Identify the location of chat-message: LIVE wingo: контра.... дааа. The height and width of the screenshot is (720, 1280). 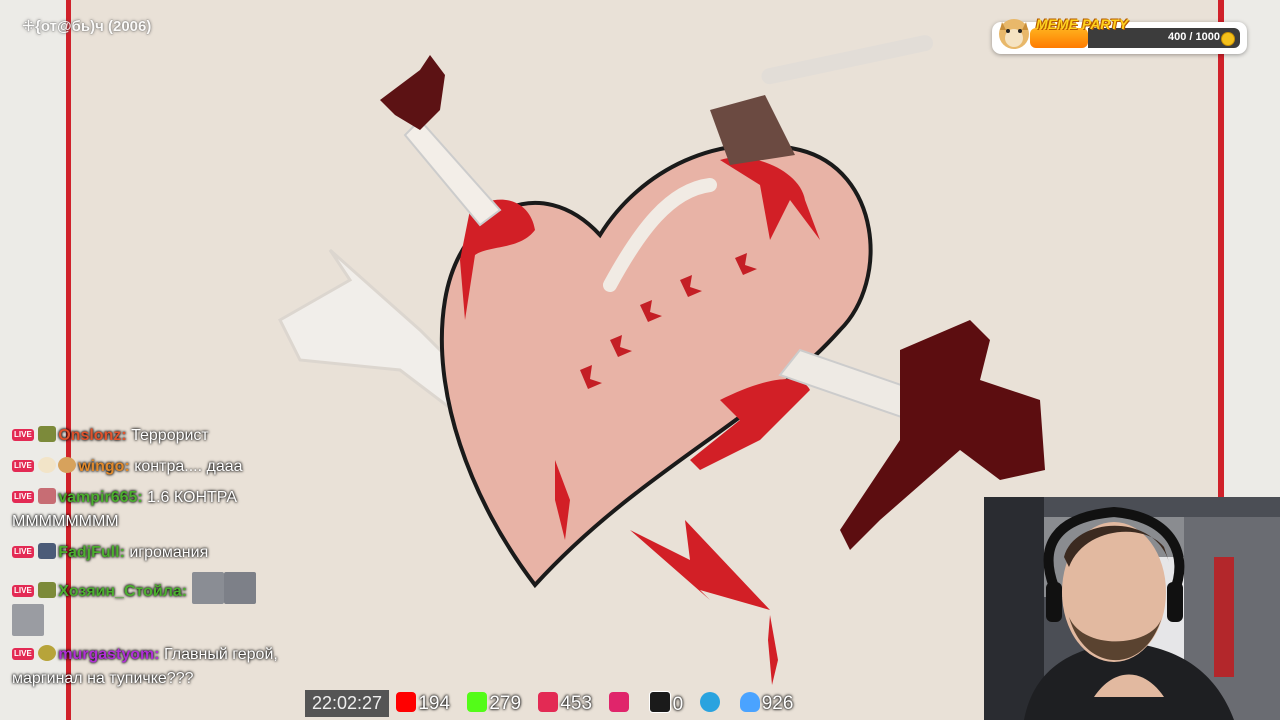
(149, 467).